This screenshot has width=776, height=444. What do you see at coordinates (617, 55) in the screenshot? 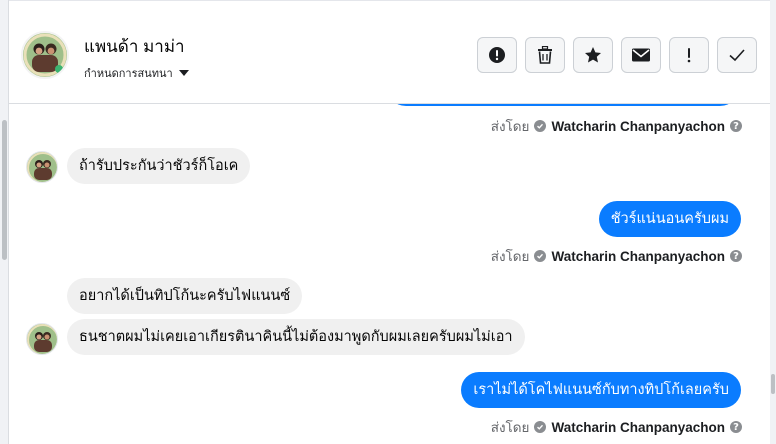
I see `header-actions` at bounding box center [617, 55].